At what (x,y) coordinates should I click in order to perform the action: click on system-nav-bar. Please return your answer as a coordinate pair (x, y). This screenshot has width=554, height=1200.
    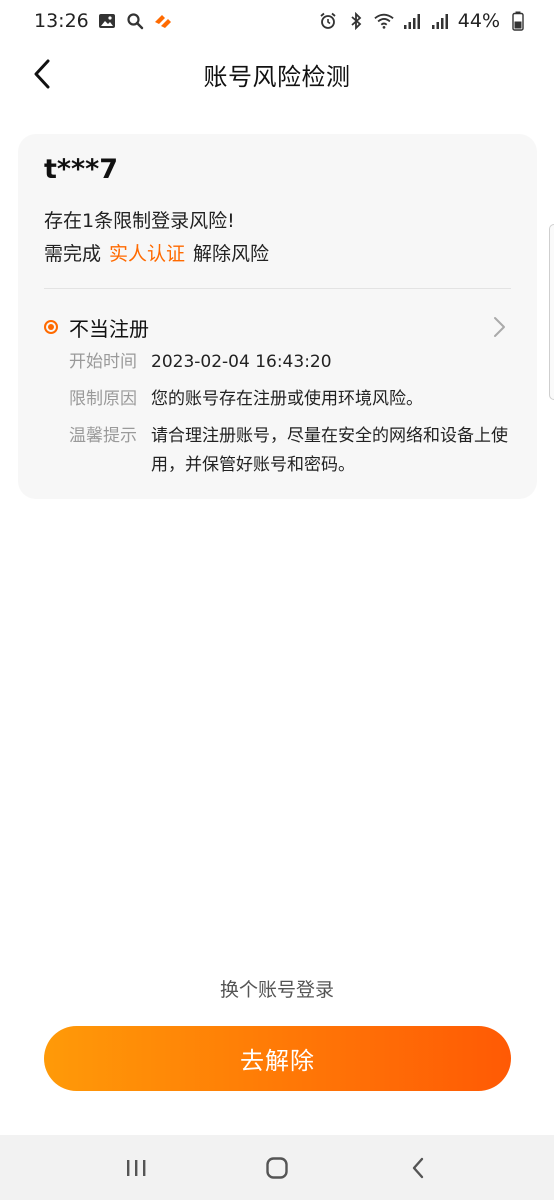
    Looking at the image, I should click on (277, 1167).